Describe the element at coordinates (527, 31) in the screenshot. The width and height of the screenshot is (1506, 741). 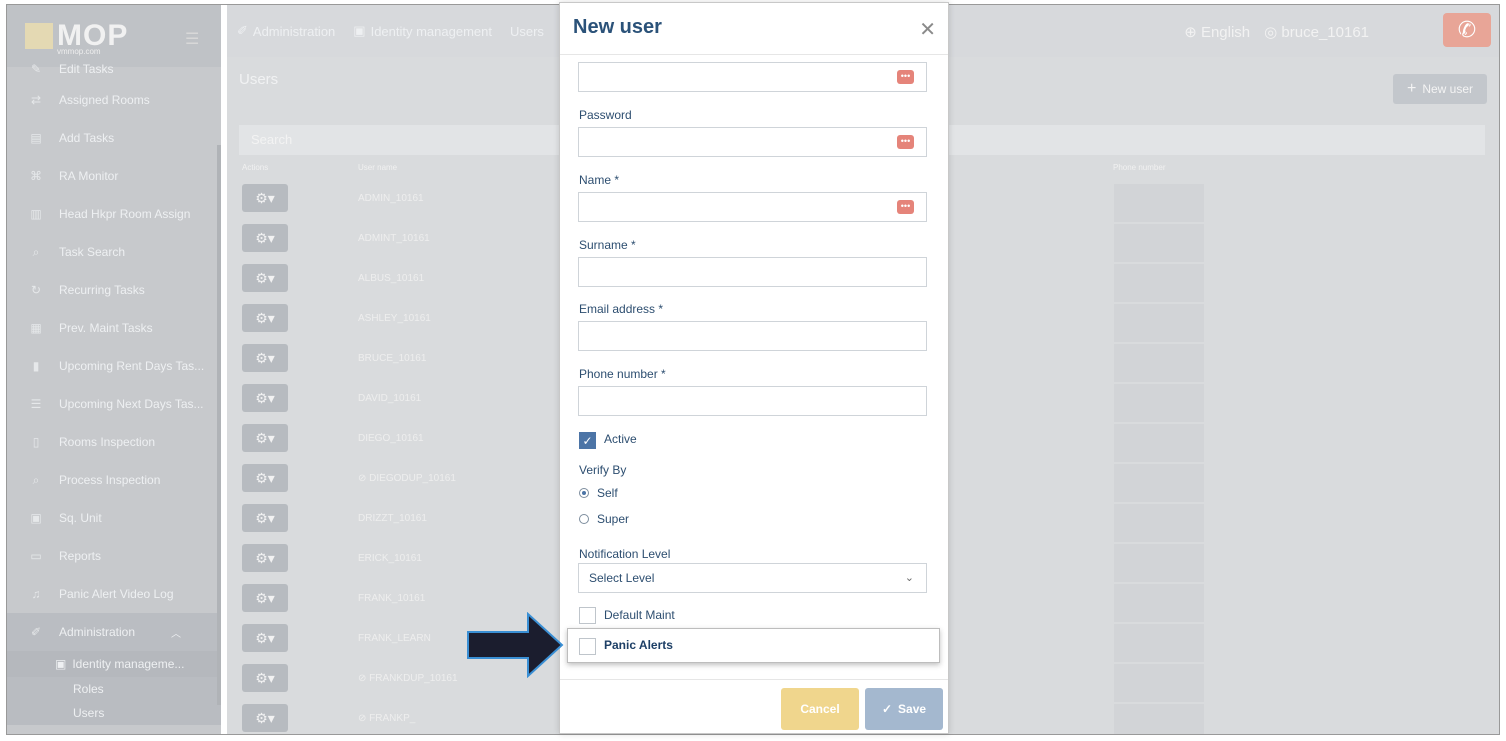
I see `breadcrumb-users: Users` at that location.